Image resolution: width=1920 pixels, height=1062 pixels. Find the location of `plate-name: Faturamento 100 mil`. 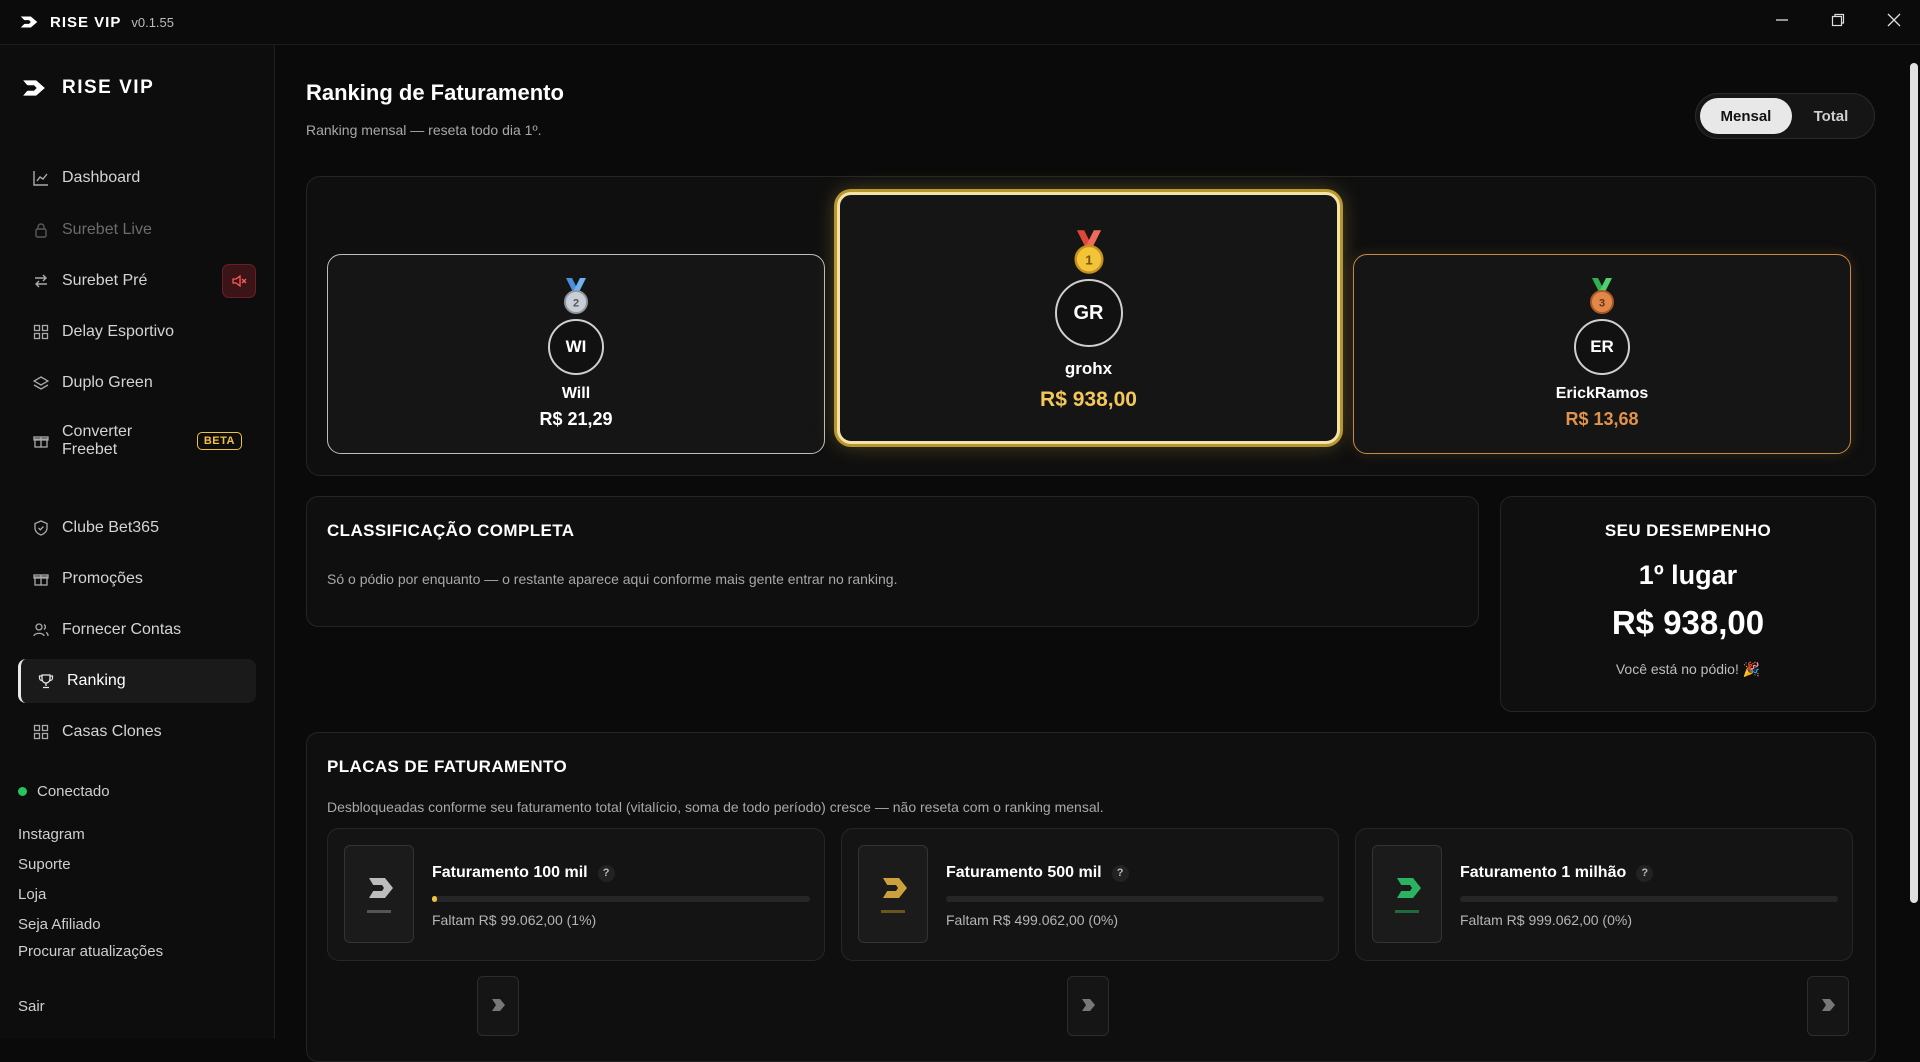

plate-name: Faturamento 100 mil is located at coordinates (510, 872).